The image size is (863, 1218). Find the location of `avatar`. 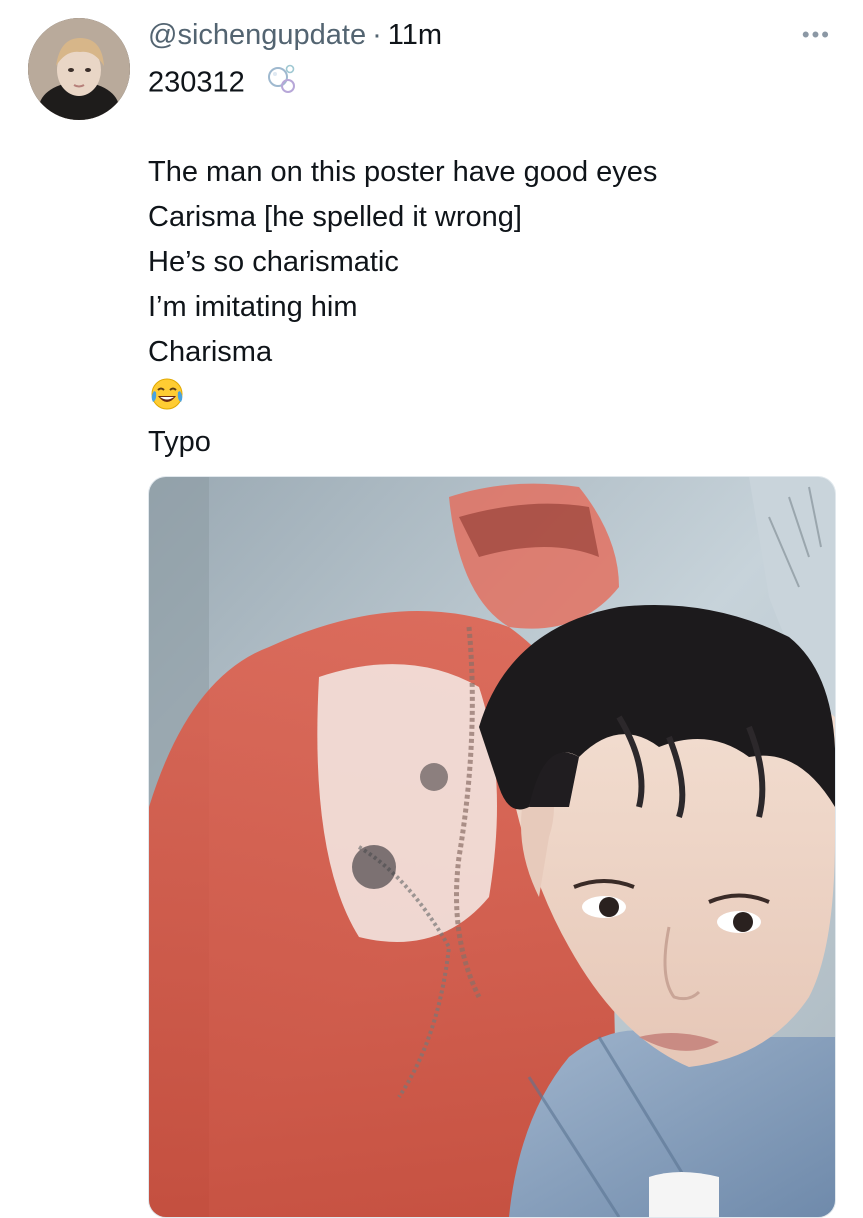

avatar is located at coordinates (79, 69).